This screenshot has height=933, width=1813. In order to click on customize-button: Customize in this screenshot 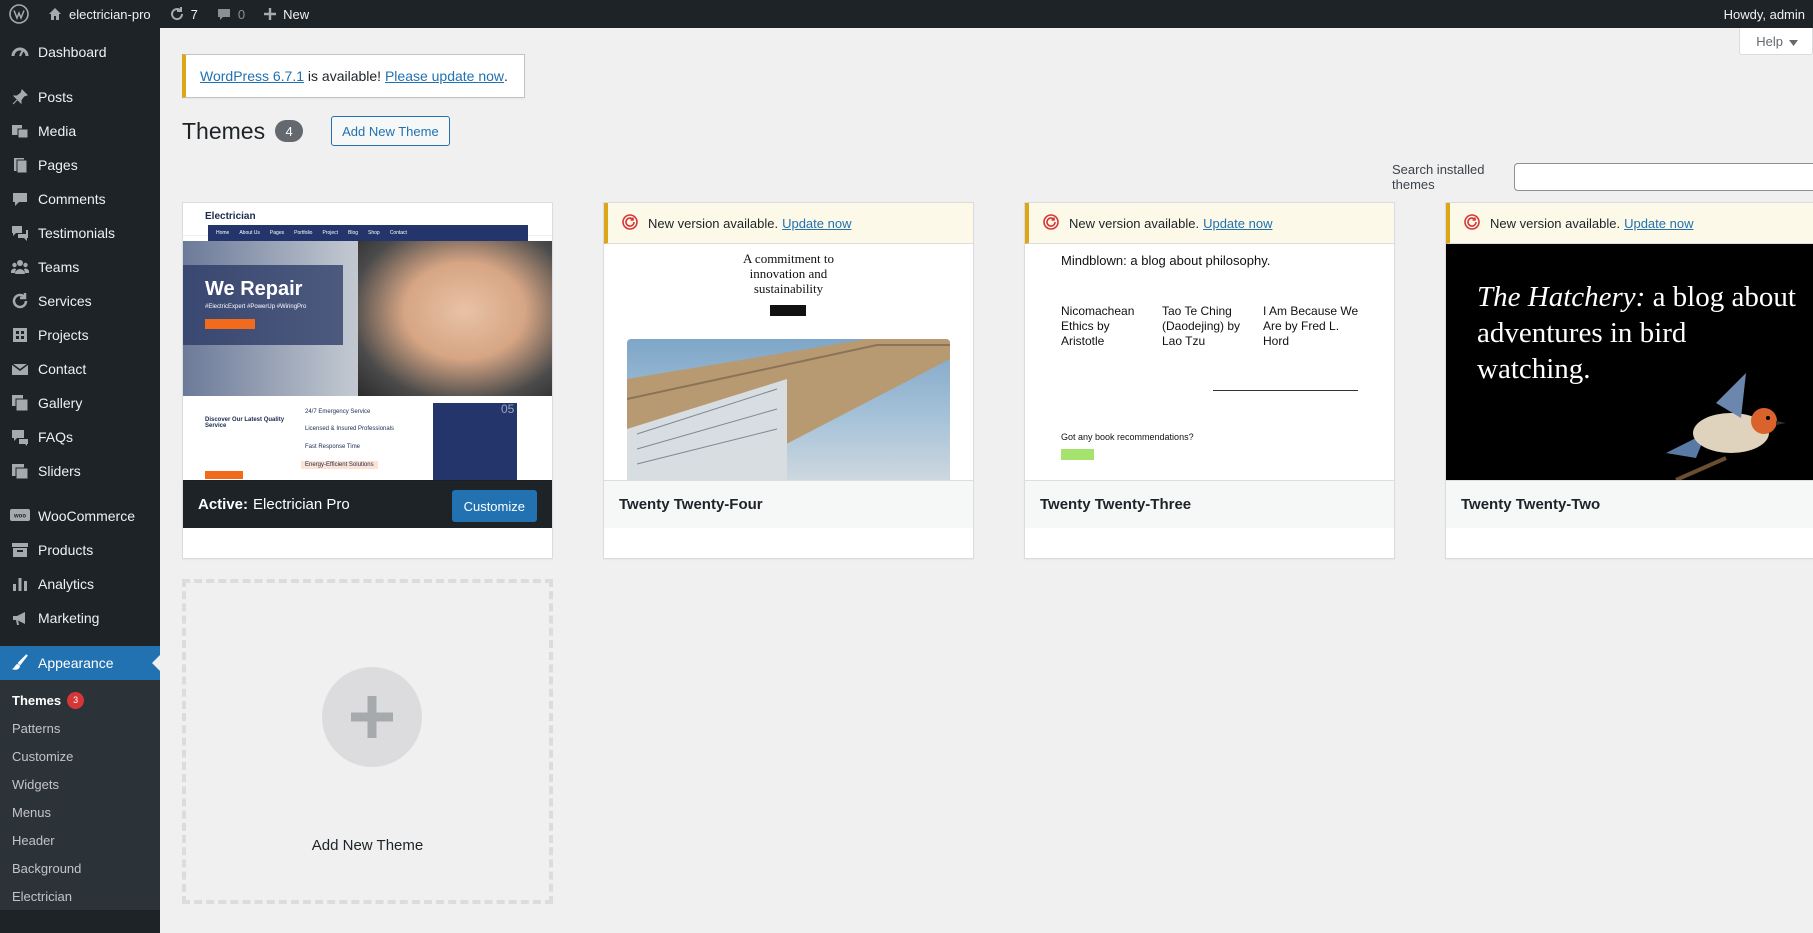, I will do `click(494, 506)`.